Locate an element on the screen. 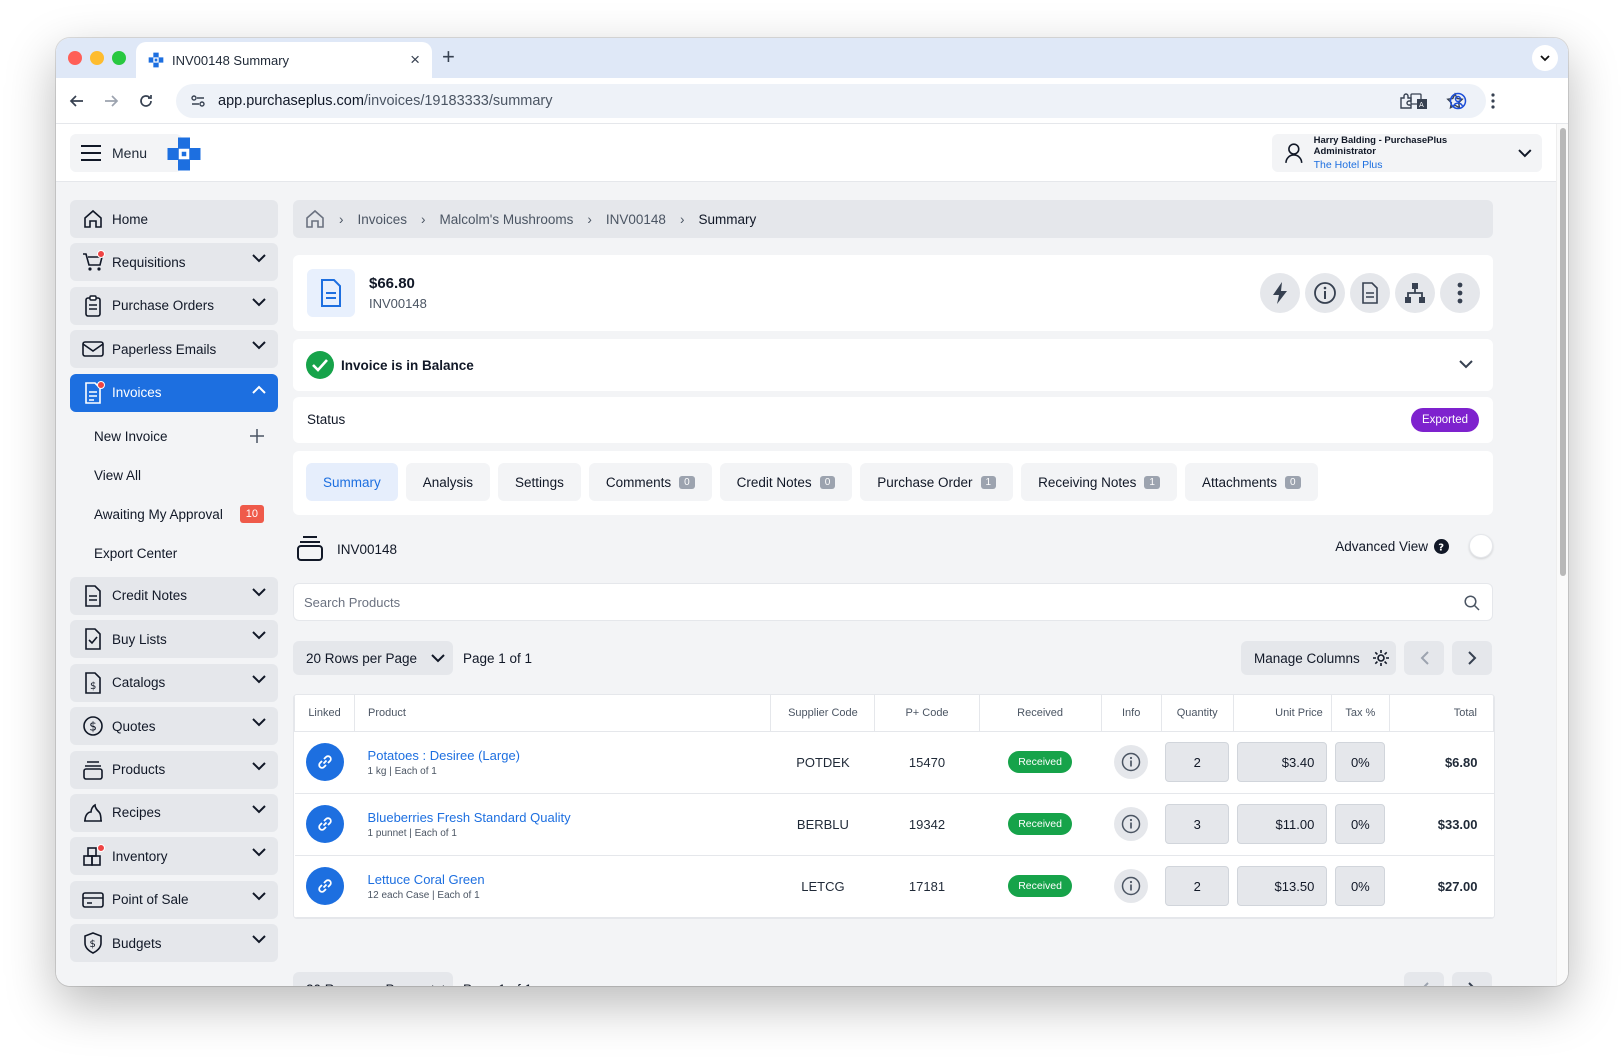 The height and width of the screenshot is (1060, 1624). sidebar-item-point-of-sale: Point of Sale is located at coordinates (174, 899).